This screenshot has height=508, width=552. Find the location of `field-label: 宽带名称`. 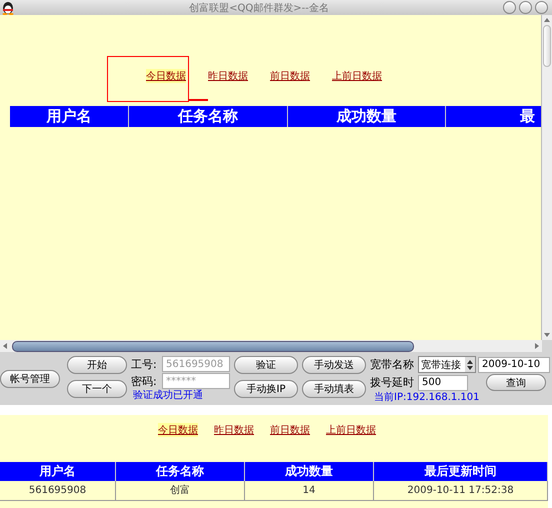

field-label: 宽带名称 is located at coordinates (392, 364).